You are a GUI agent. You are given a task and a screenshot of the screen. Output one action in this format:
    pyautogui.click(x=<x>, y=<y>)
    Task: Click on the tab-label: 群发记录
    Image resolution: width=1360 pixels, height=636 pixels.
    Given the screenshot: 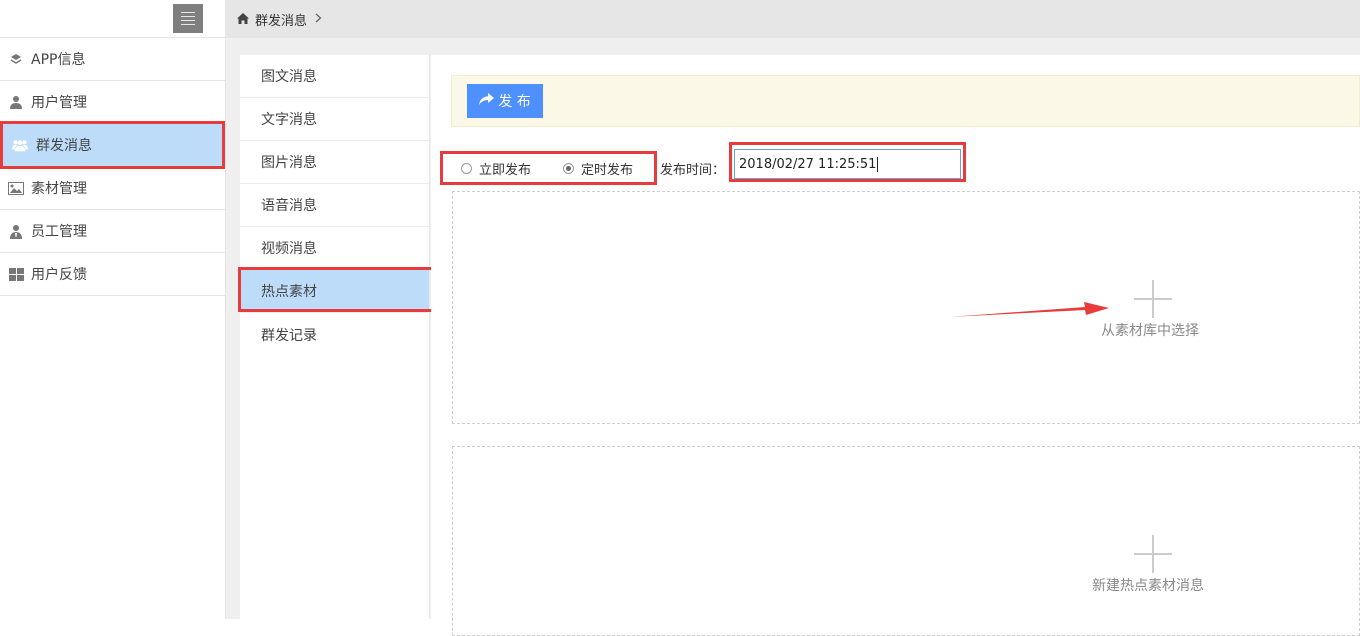 What is the action you would take?
    pyautogui.click(x=289, y=335)
    